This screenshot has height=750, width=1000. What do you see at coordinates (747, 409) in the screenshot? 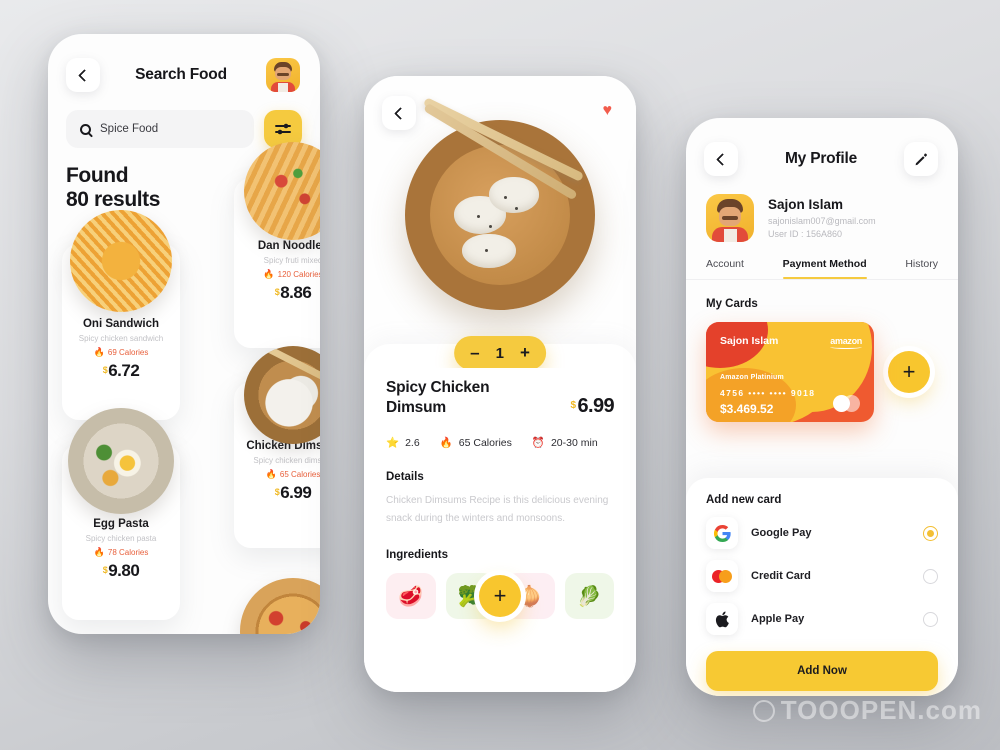
I see `card-balance: $3.469.52` at bounding box center [747, 409].